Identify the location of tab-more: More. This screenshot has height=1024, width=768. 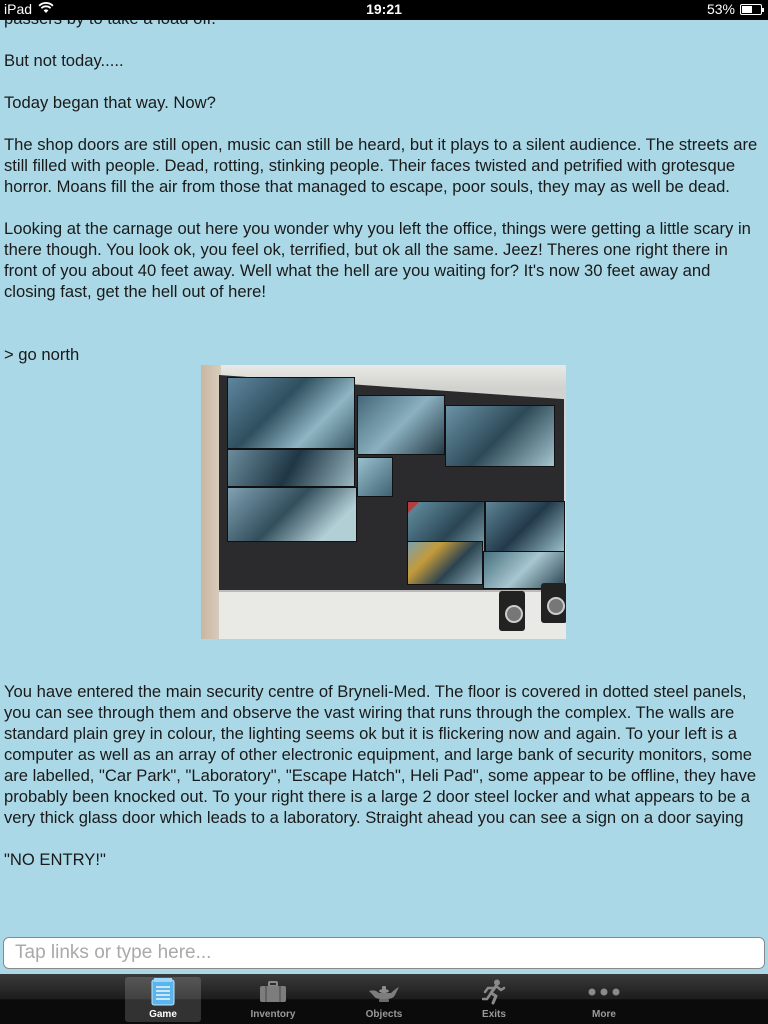
(604, 999).